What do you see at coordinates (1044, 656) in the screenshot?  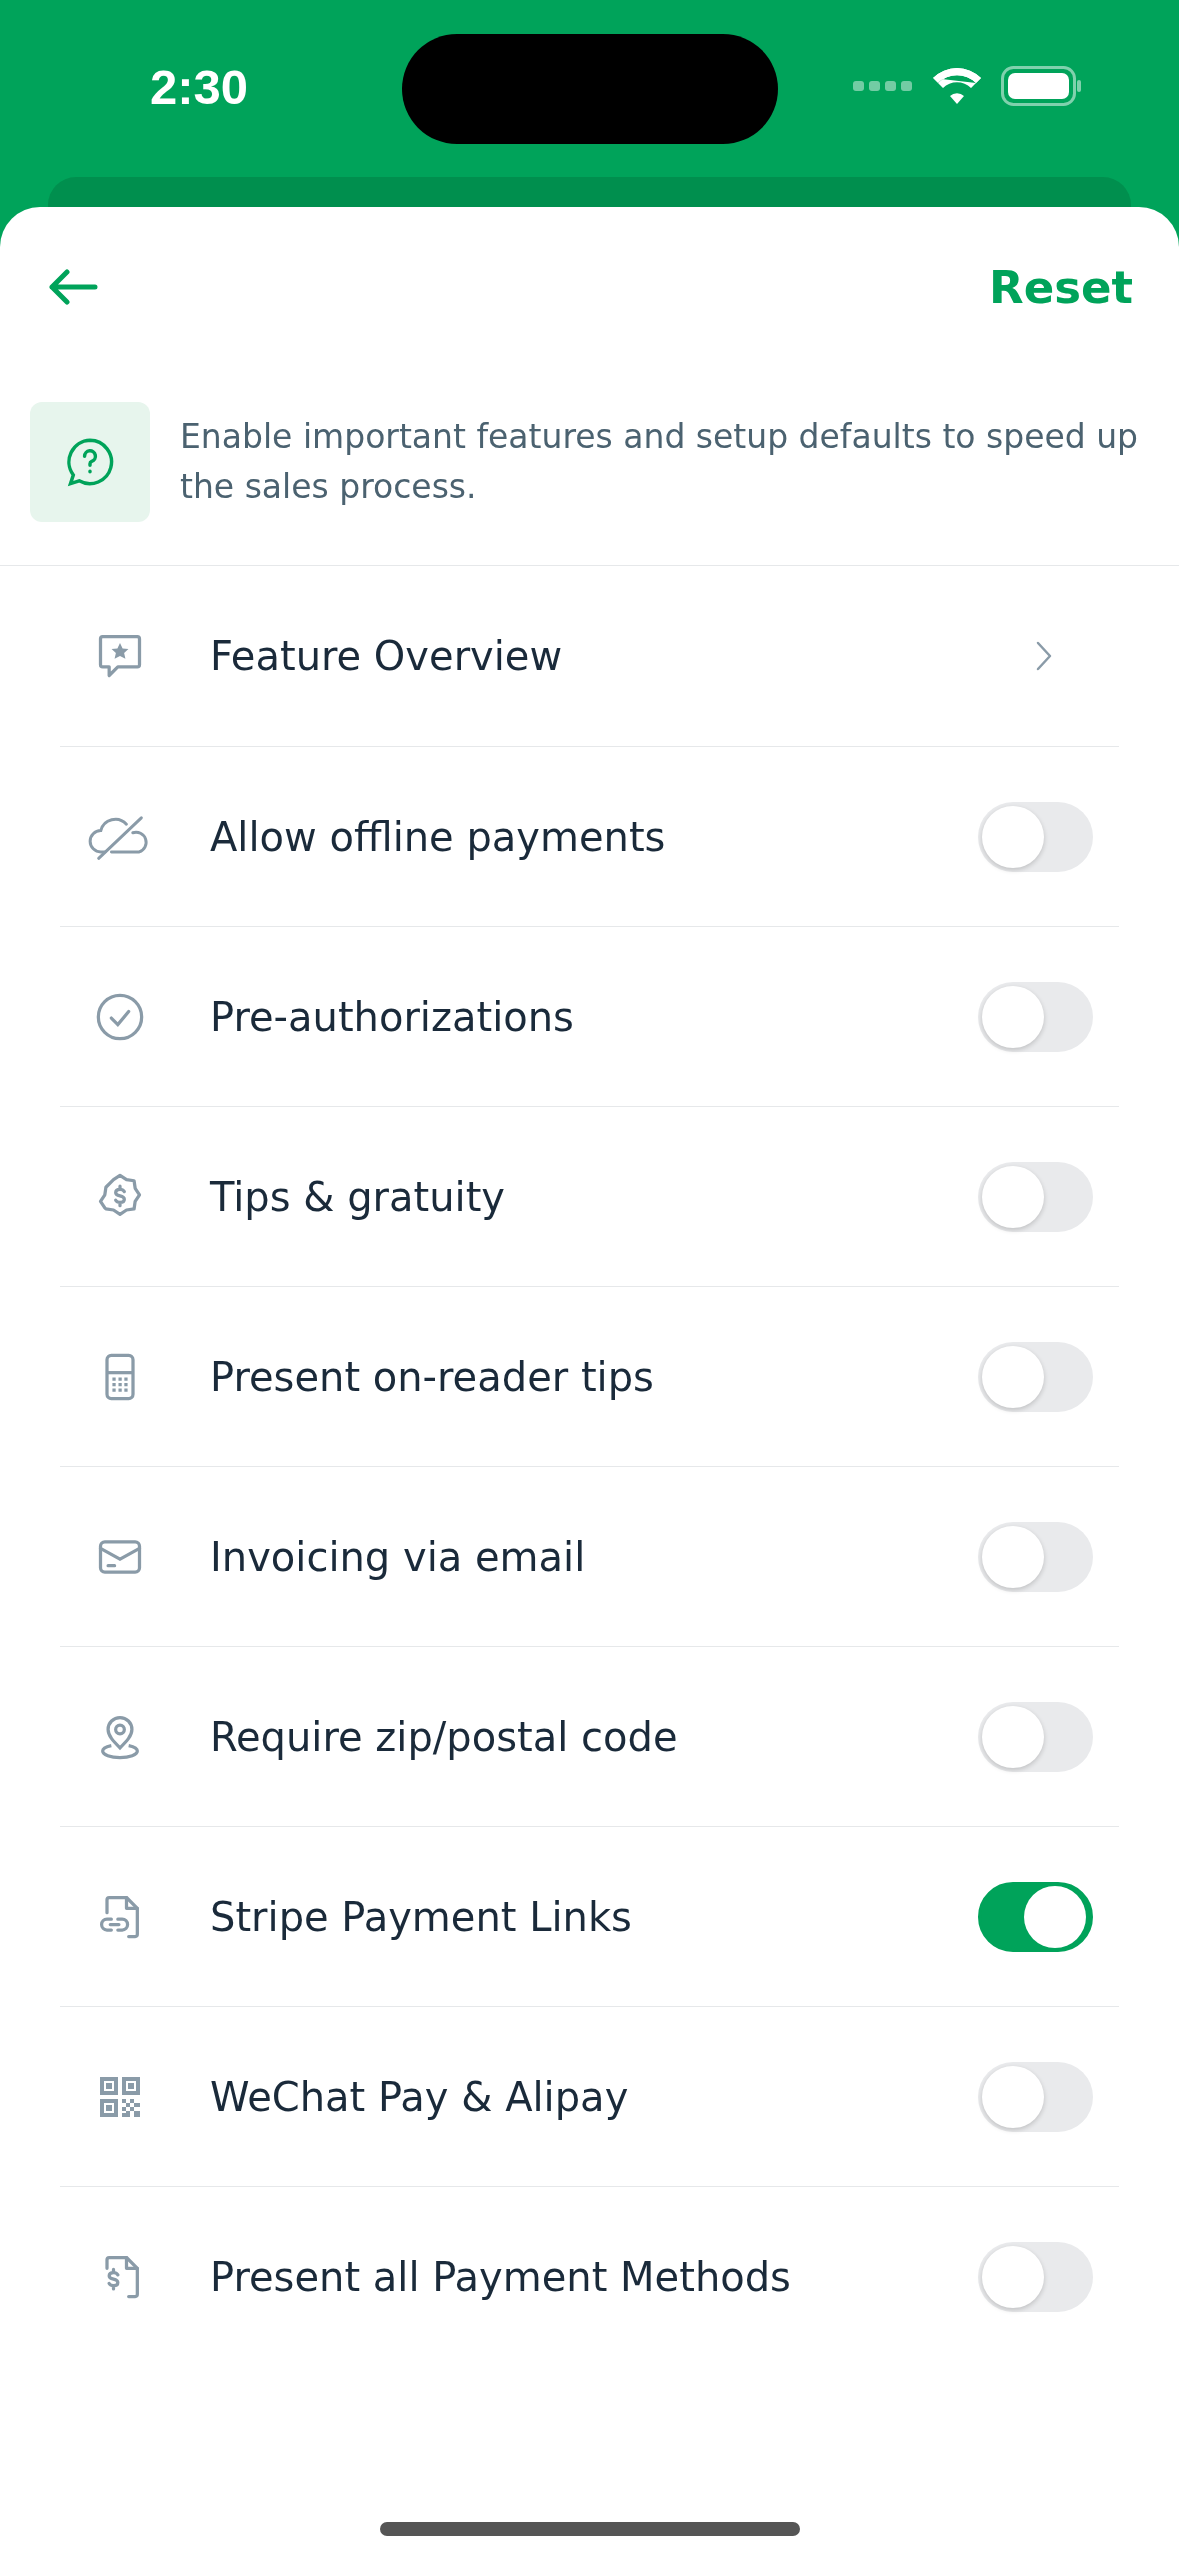 I see `chevron-right-icon` at bounding box center [1044, 656].